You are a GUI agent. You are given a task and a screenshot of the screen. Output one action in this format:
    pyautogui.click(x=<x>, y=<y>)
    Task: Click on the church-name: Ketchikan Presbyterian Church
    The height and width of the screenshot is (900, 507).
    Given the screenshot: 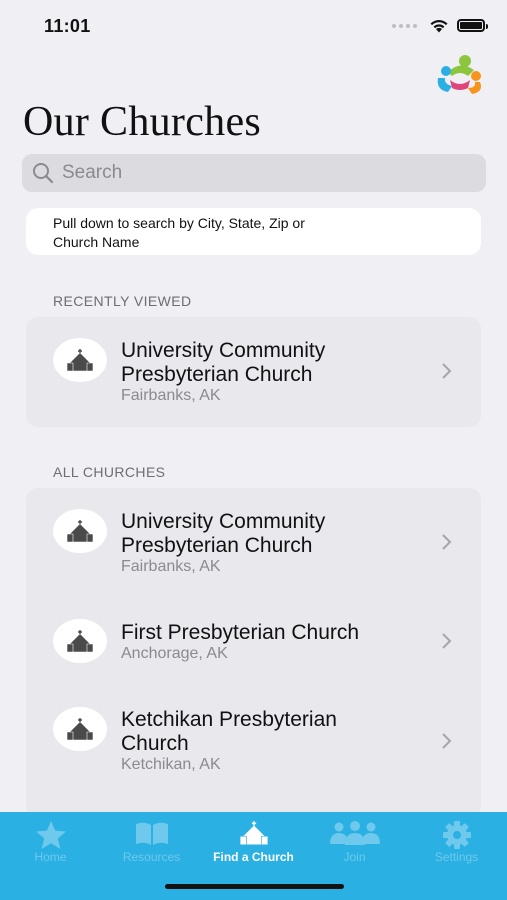 What is the action you would take?
    pyautogui.click(x=276, y=732)
    